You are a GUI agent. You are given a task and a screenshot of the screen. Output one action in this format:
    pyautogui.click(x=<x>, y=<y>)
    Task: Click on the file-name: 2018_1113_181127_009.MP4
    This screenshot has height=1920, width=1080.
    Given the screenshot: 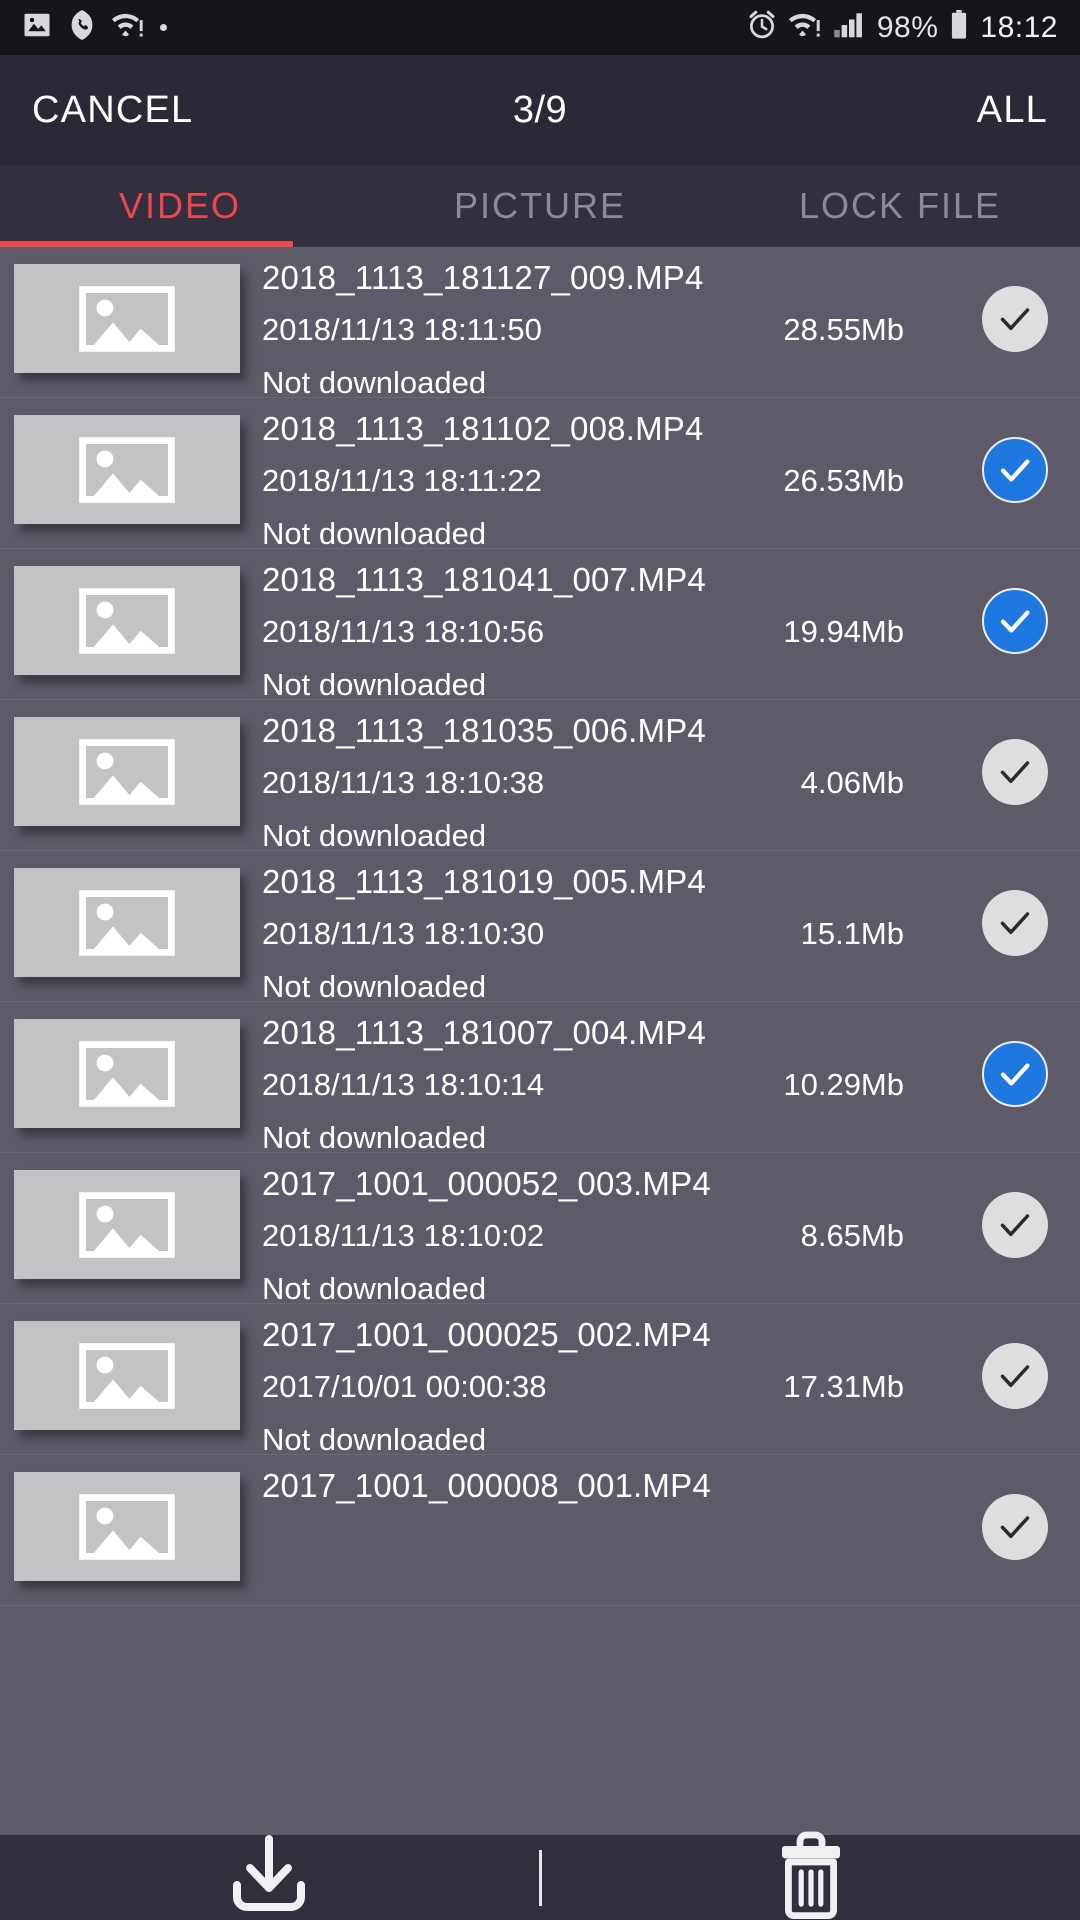 What is the action you would take?
    pyautogui.click(x=483, y=277)
    